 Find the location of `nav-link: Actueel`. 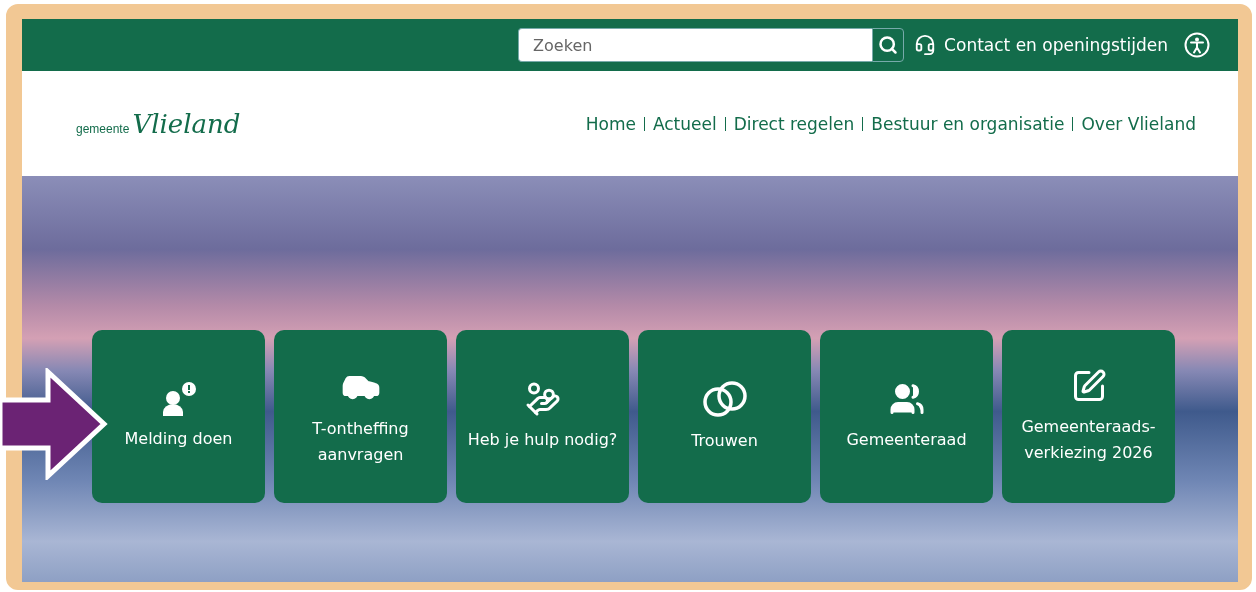

nav-link: Actueel is located at coordinates (684, 123).